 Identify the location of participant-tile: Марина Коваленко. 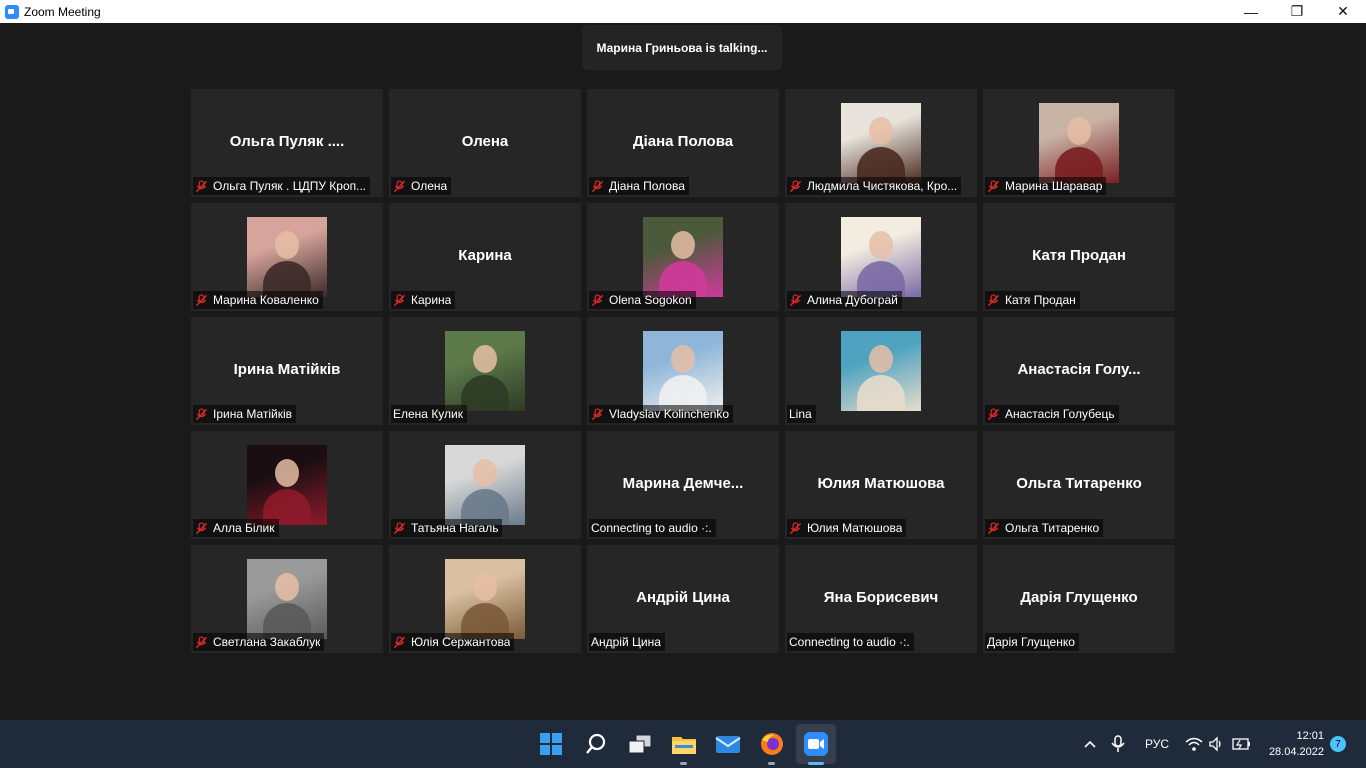
(287, 257).